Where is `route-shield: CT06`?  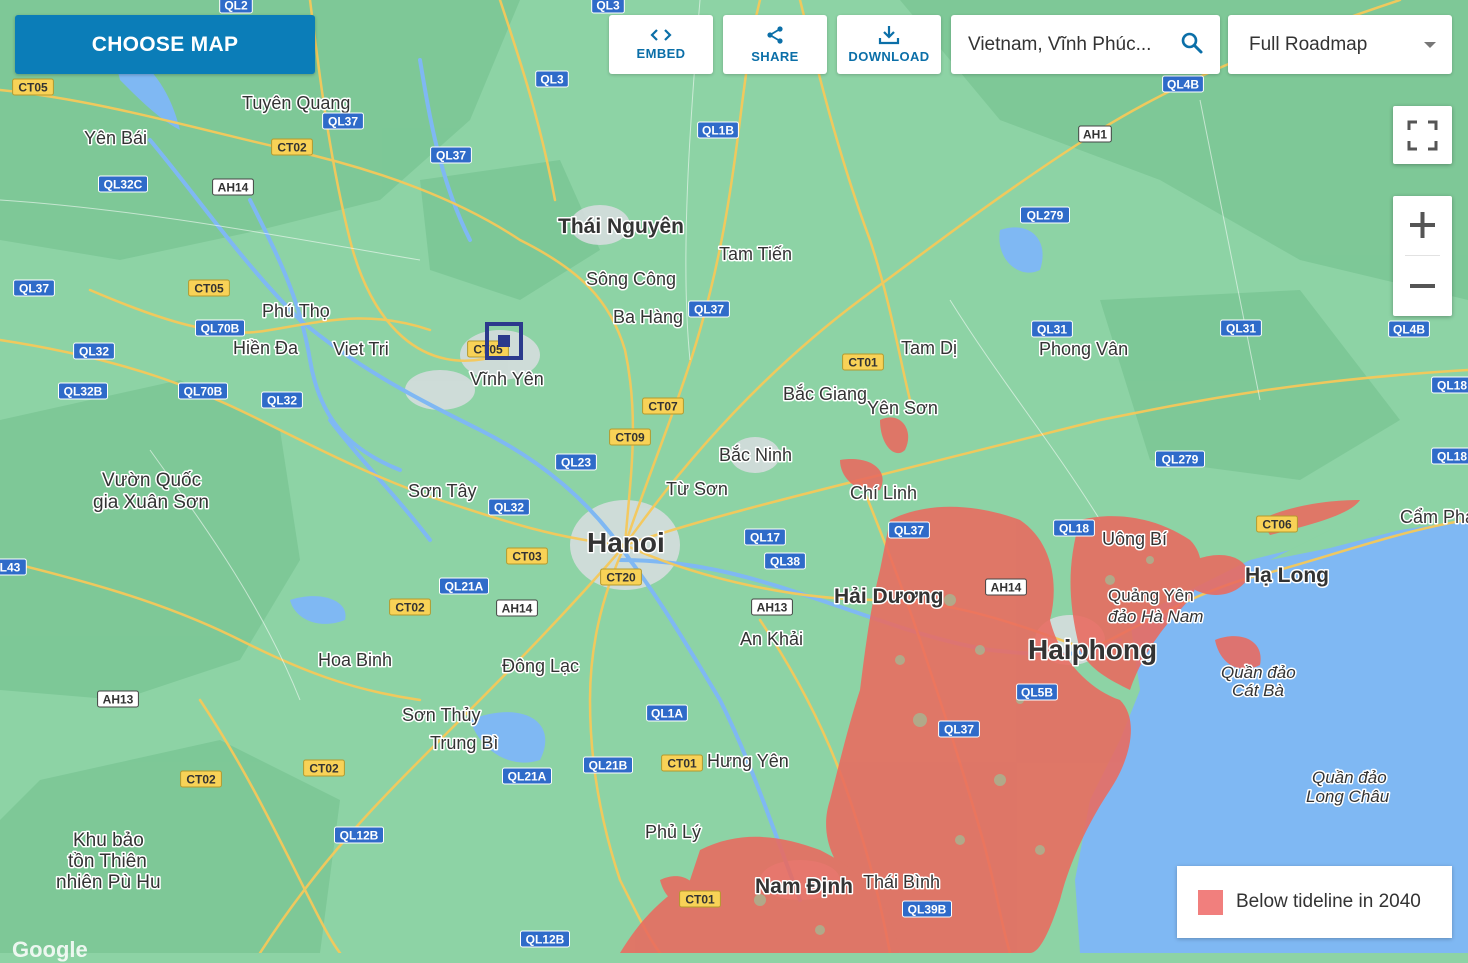 route-shield: CT06 is located at coordinates (1277, 524).